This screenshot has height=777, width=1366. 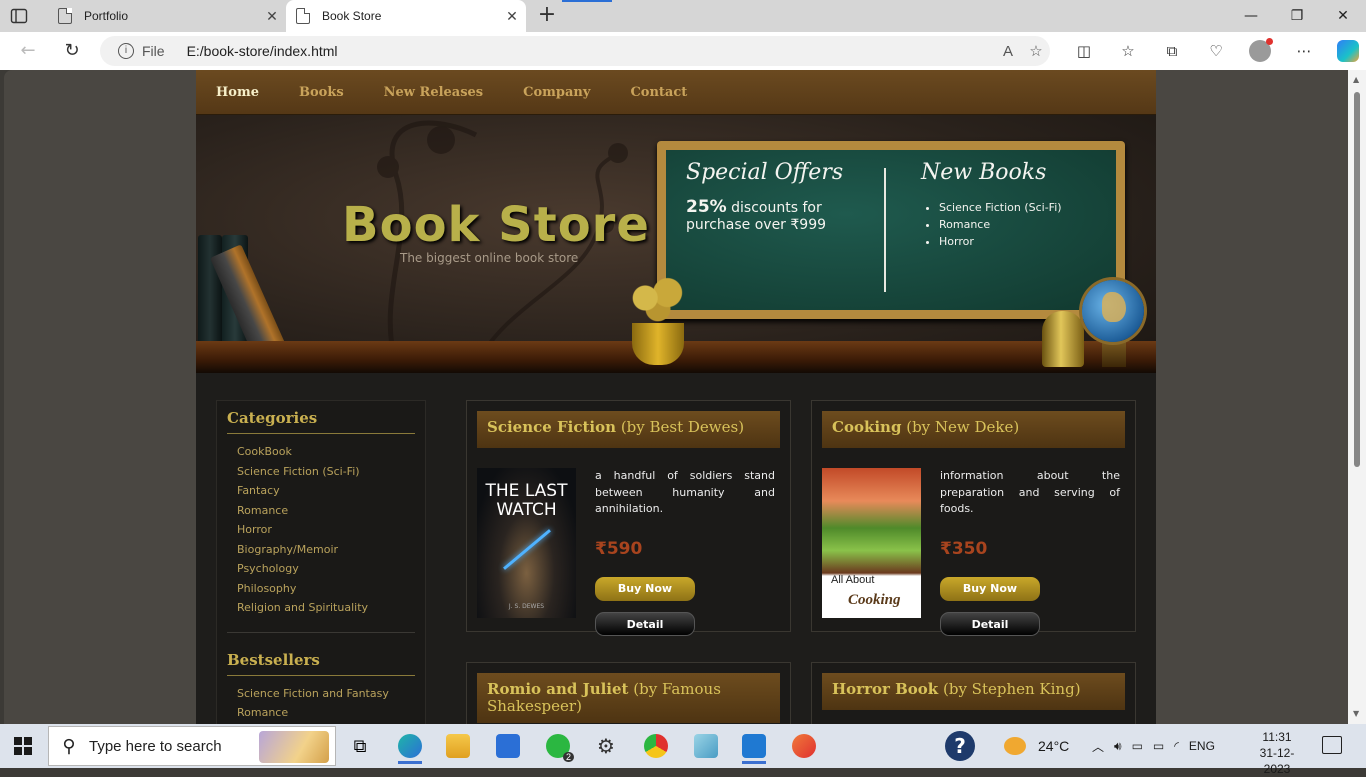 What do you see at coordinates (804, 746) in the screenshot?
I see `paint-app-icon` at bounding box center [804, 746].